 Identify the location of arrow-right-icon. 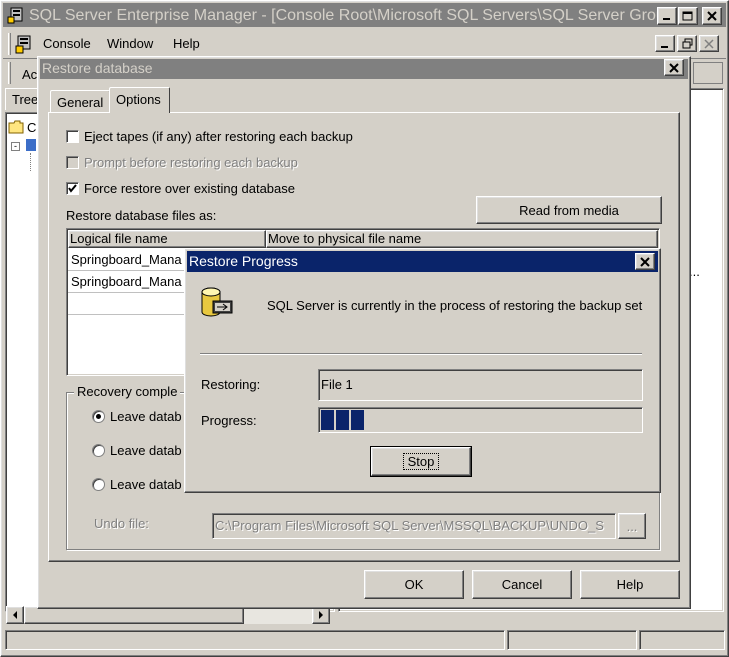
(321, 615).